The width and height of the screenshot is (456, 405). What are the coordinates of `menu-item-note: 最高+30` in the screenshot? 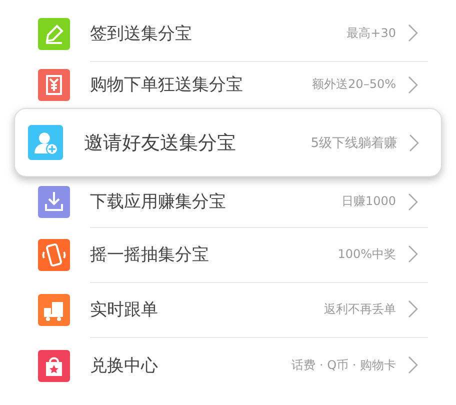 It's located at (371, 33).